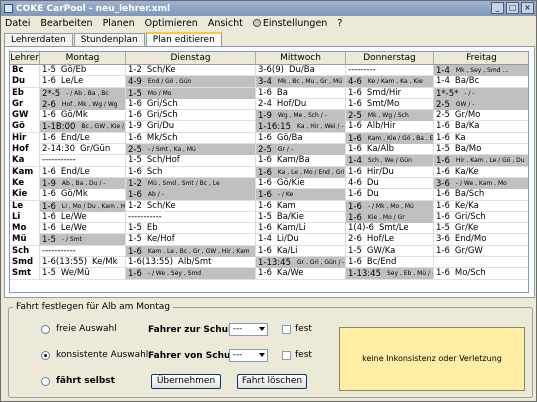 This screenshot has width=537, height=402. I want to click on radio-konsistente-auswahl: konsistente Auswahl, so click(94, 355).